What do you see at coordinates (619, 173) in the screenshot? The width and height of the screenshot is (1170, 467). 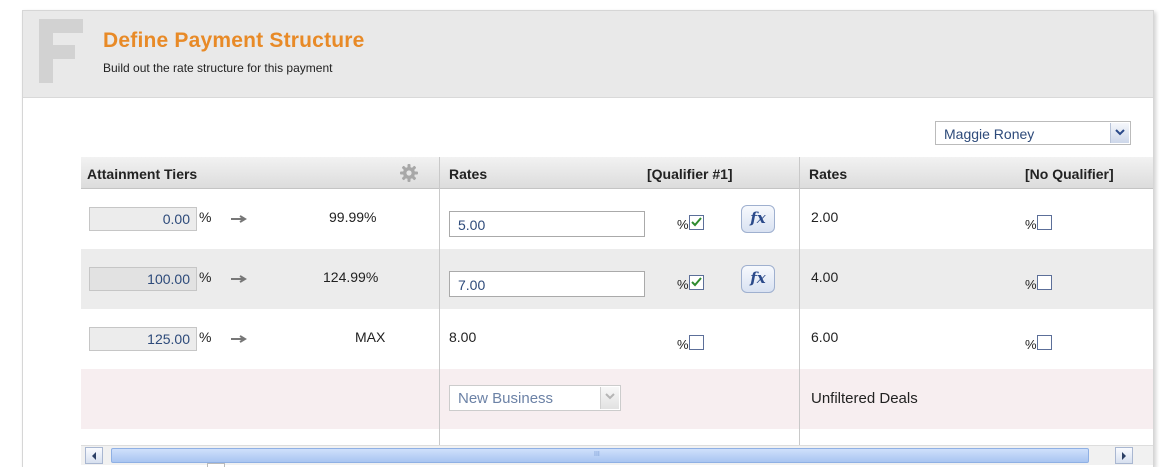 I see `col-header-rates-1: Rates [Qualifier #1]` at bounding box center [619, 173].